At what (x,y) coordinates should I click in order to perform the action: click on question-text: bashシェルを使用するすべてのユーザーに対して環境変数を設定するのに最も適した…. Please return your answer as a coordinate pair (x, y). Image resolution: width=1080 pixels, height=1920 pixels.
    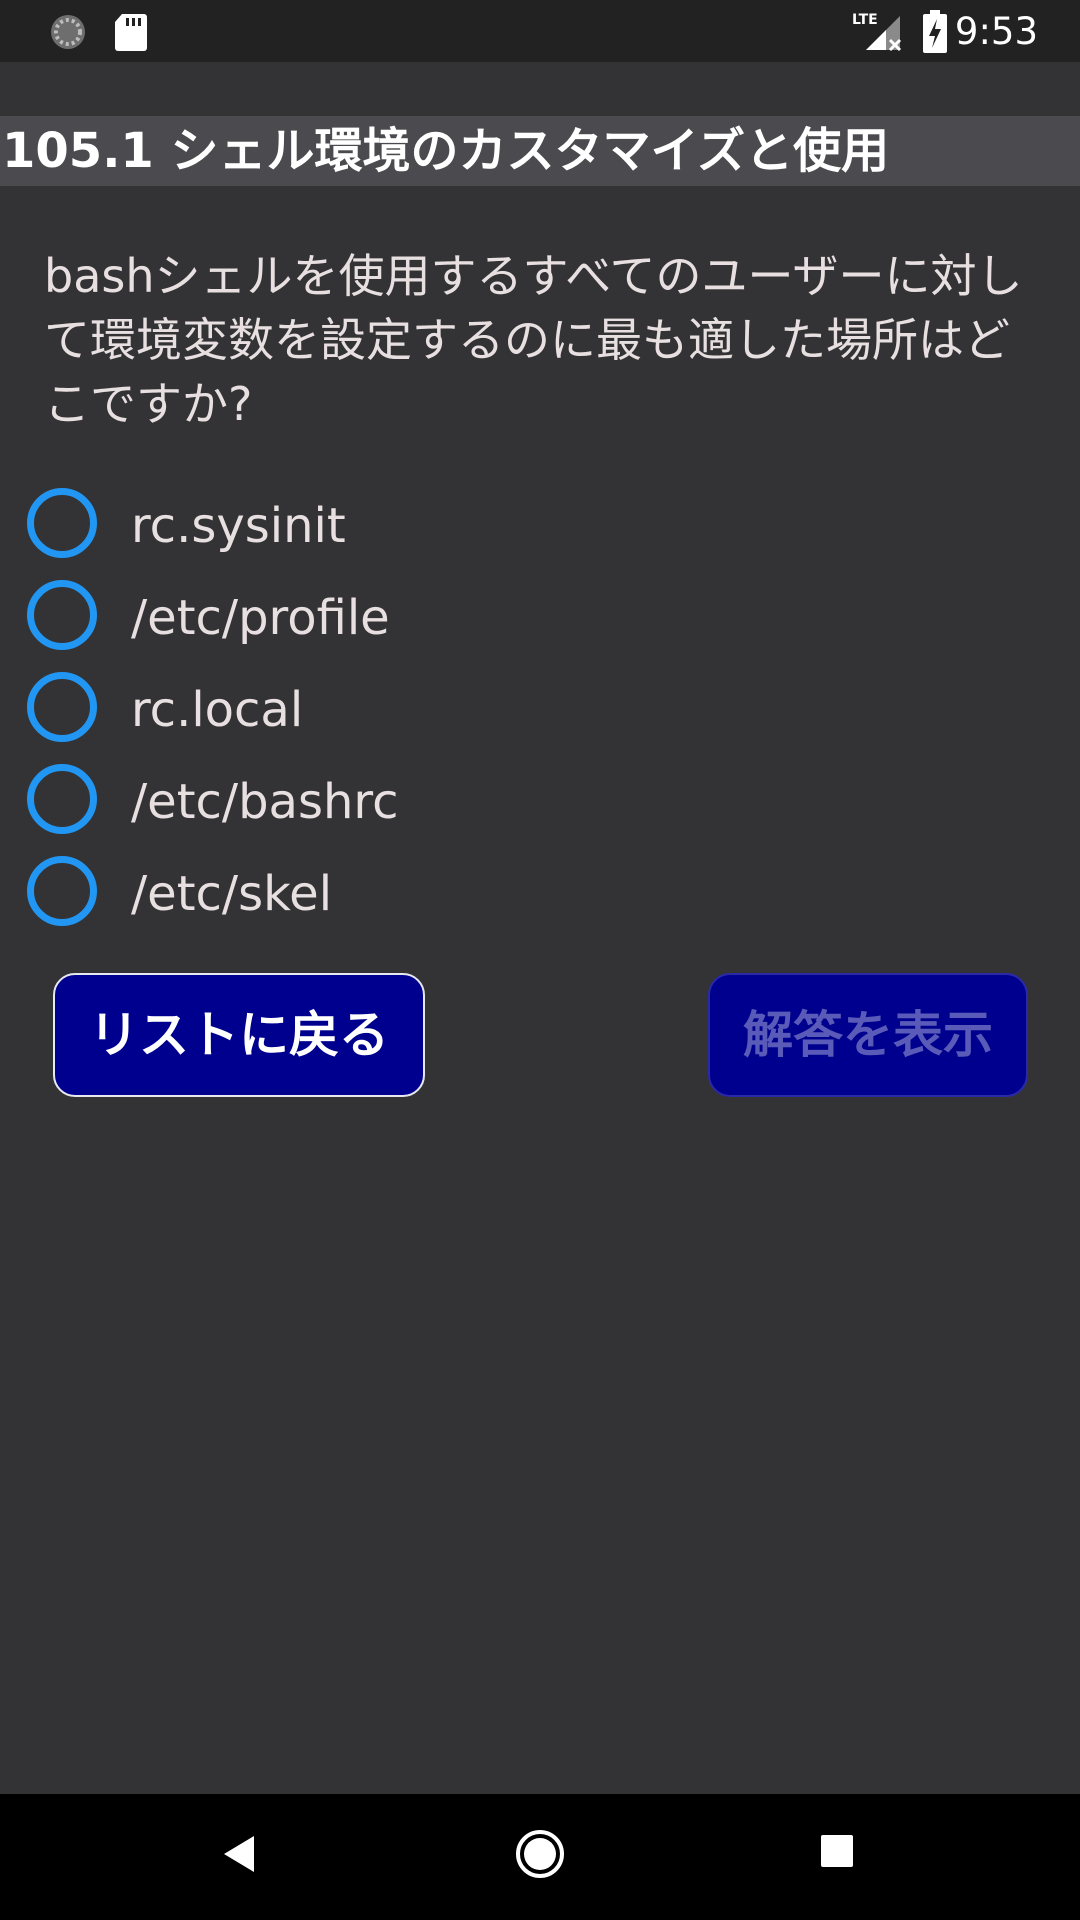
    Looking at the image, I should click on (533, 340).